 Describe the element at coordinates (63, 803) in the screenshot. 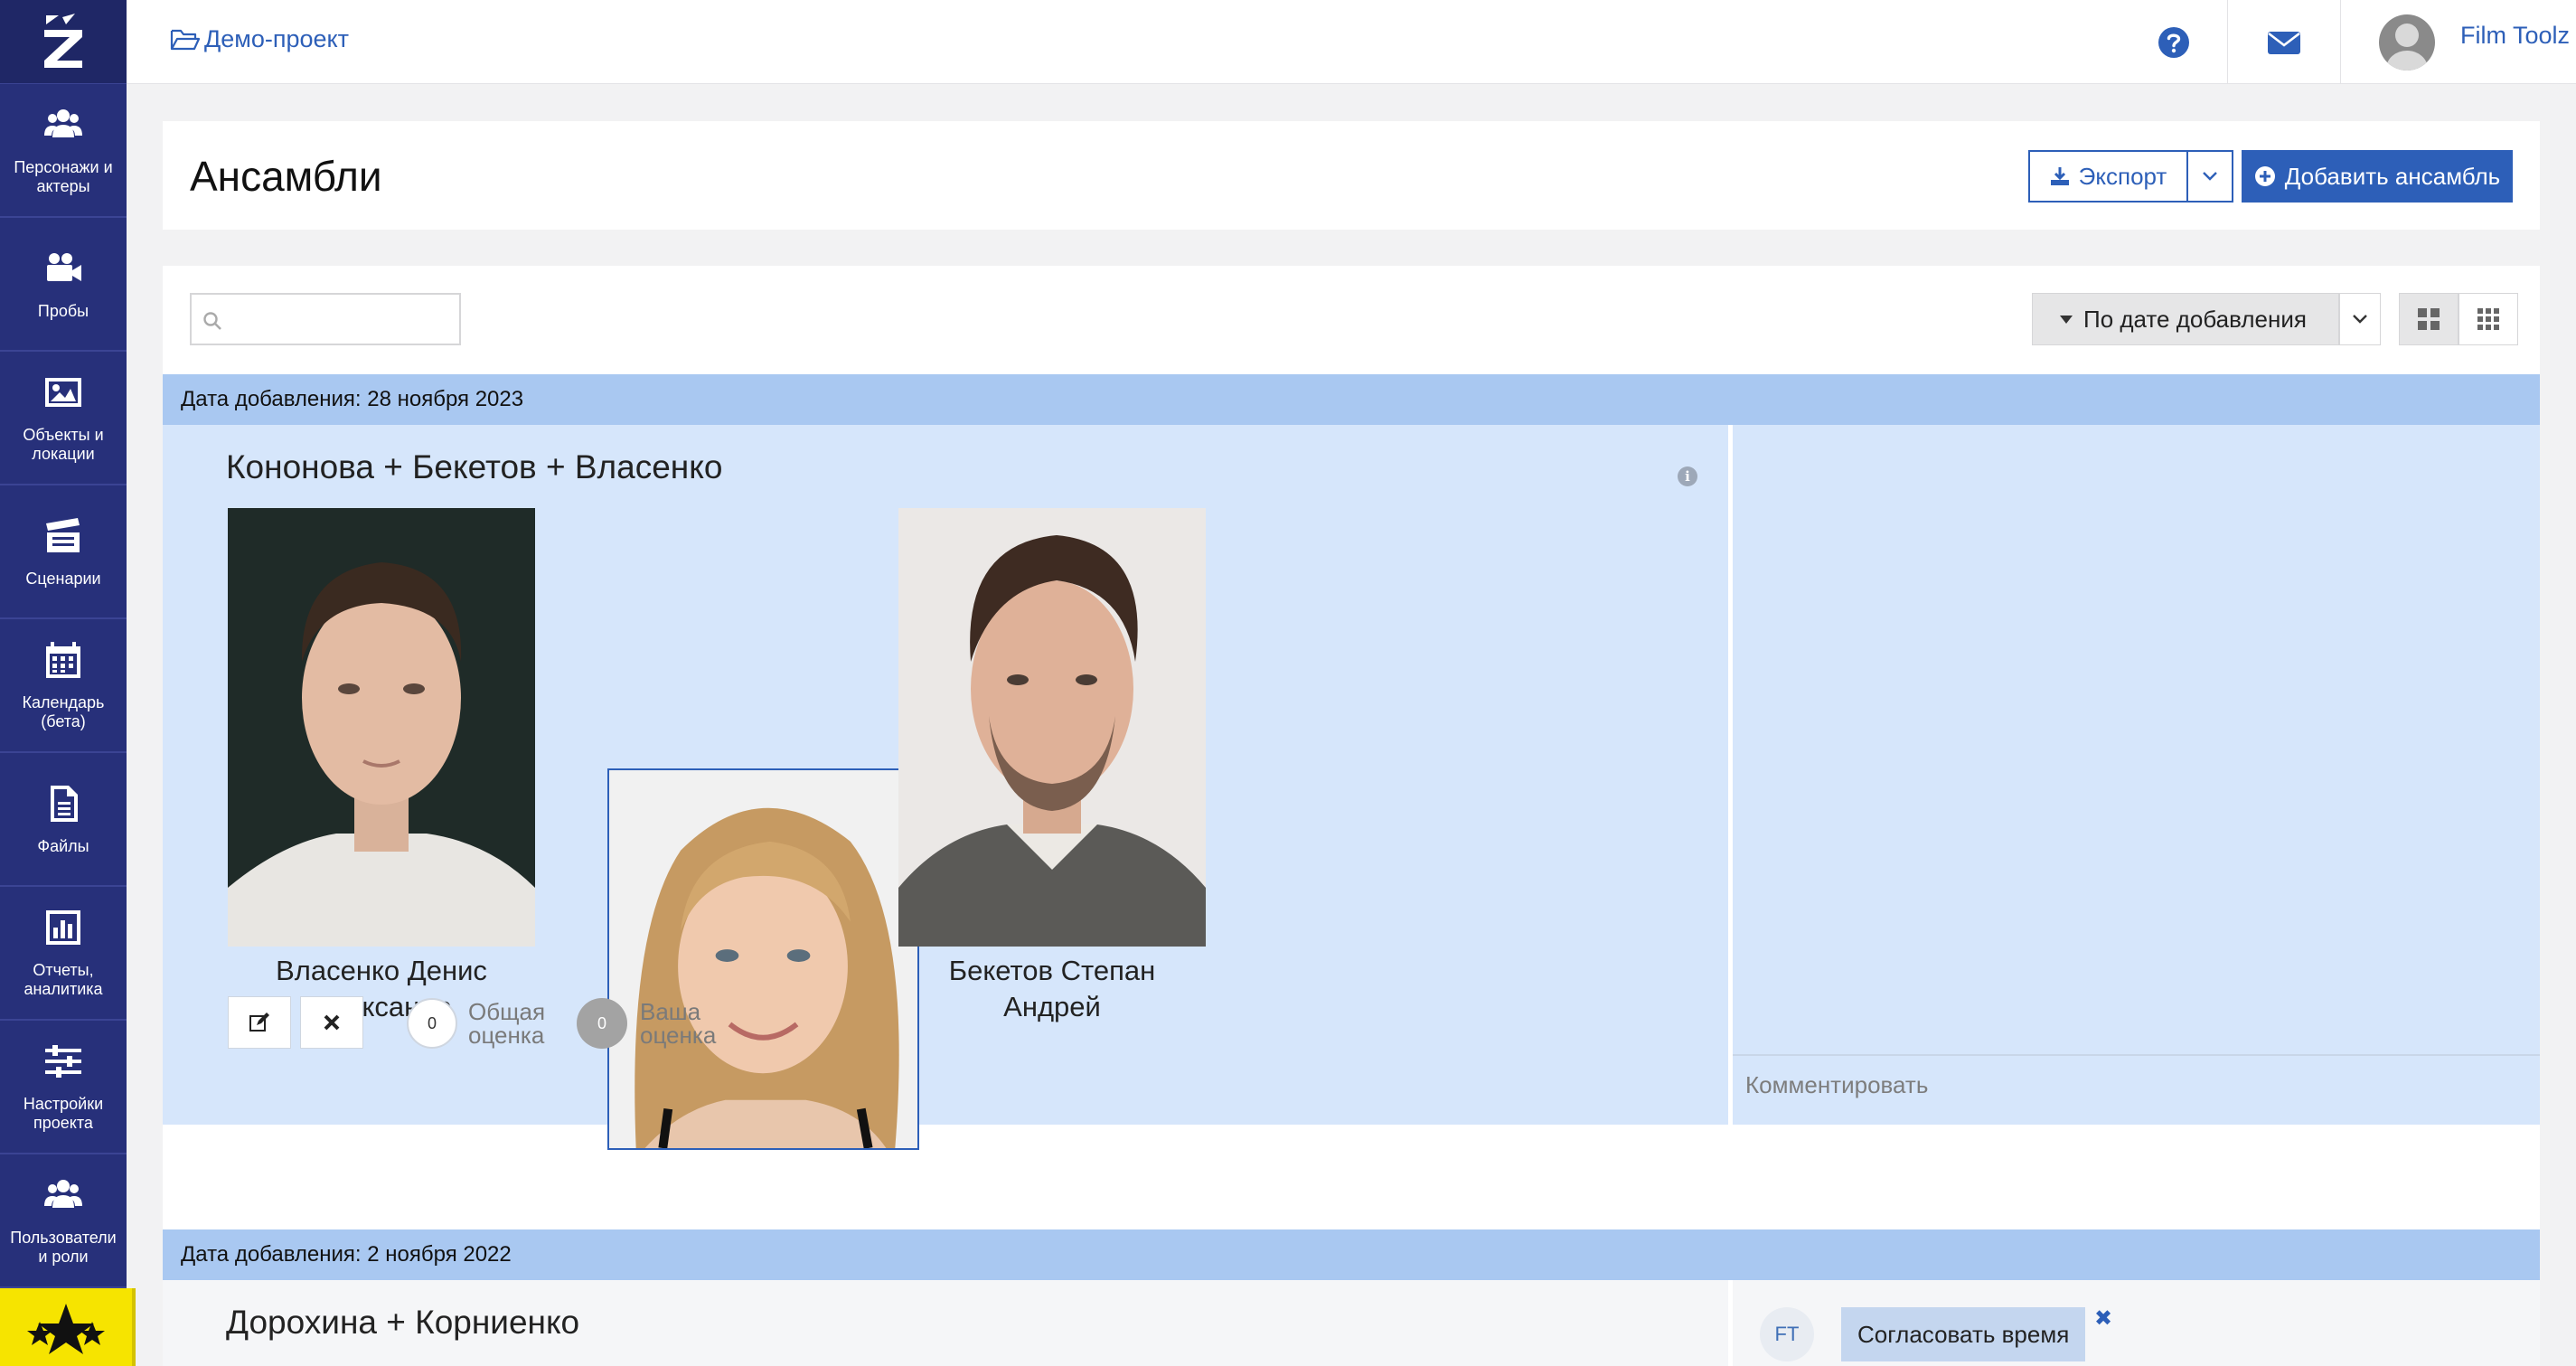

I see `file-icon` at that location.